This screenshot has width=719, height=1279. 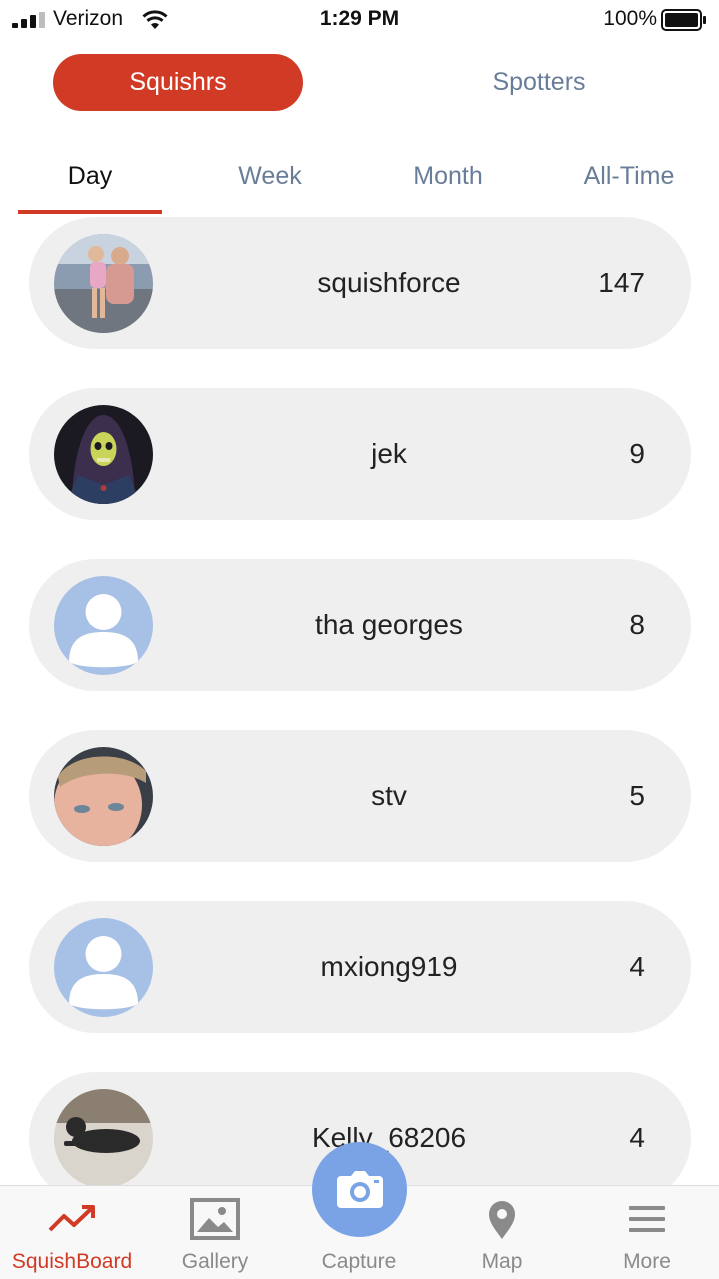 I want to click on tab-capture-label: Capture, so click(x=359, y=1261).